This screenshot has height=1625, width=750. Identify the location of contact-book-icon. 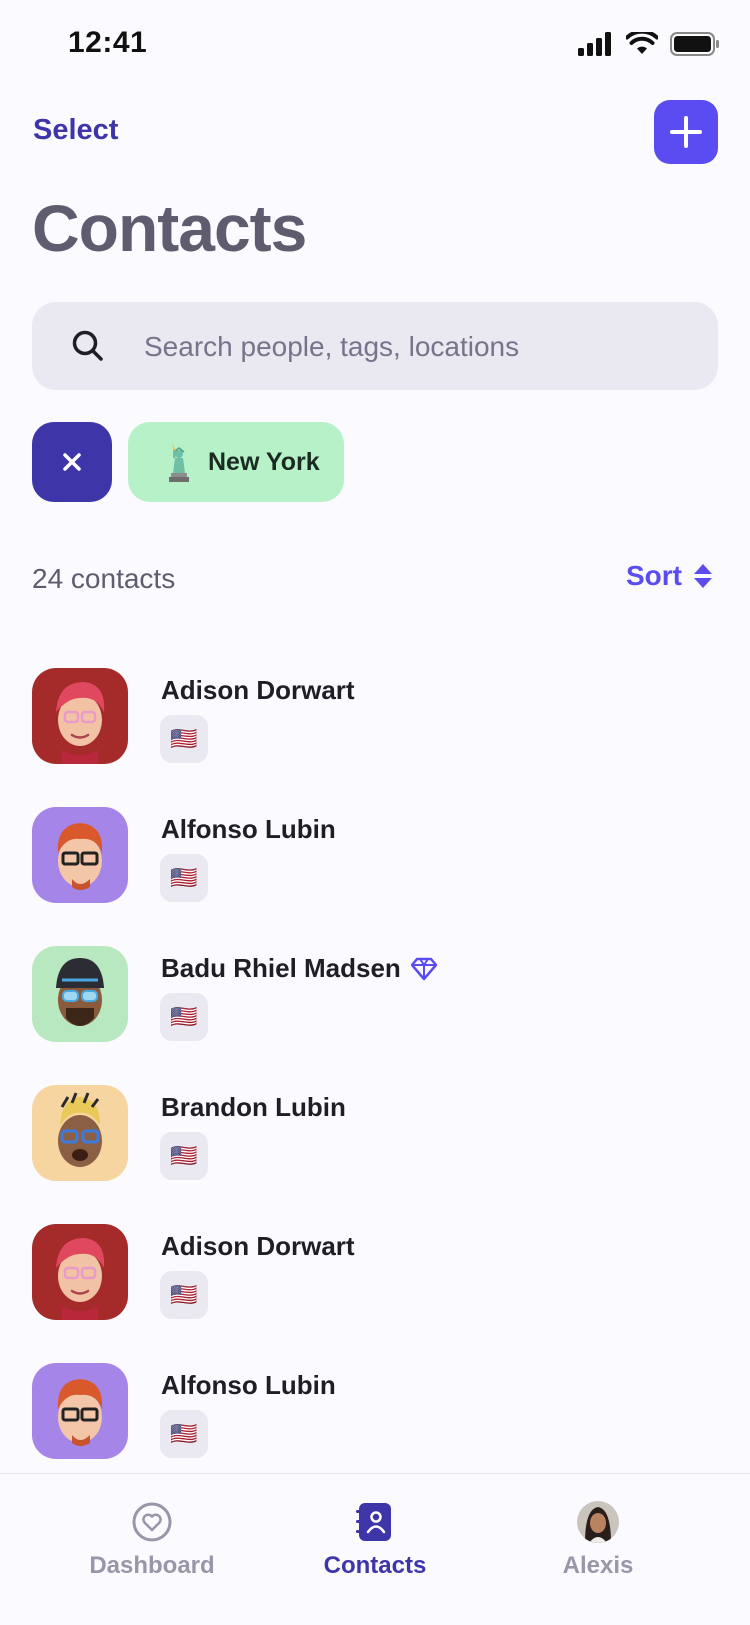
(373, 1522).